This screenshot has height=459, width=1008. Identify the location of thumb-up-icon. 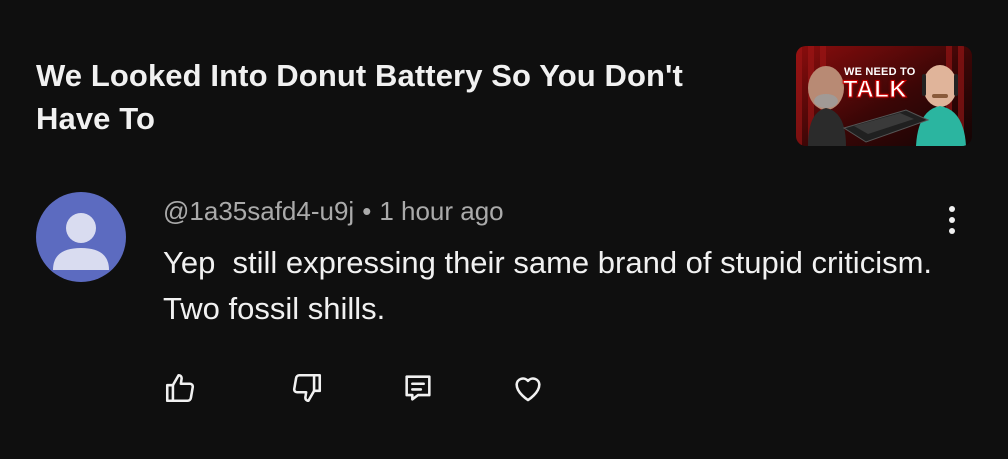
(180, 388).